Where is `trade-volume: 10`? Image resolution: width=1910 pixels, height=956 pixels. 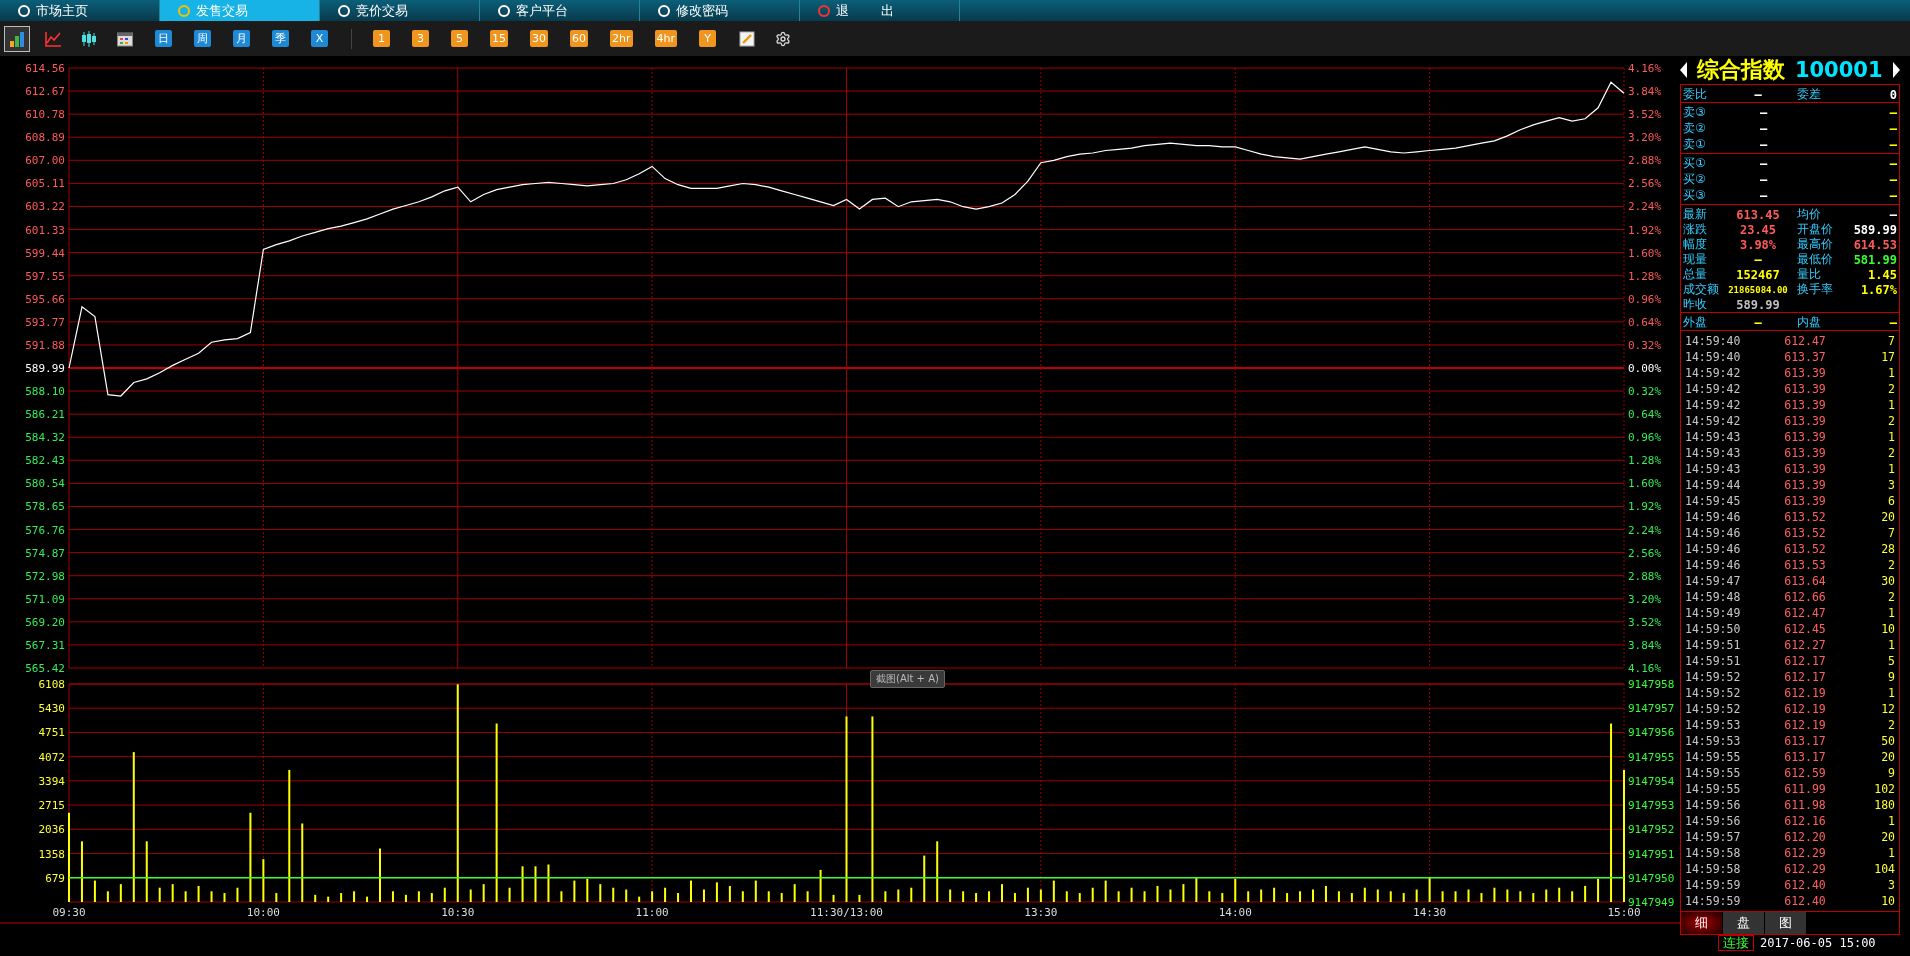
trade-volume: 10 is located at coordinates (1887, 629).